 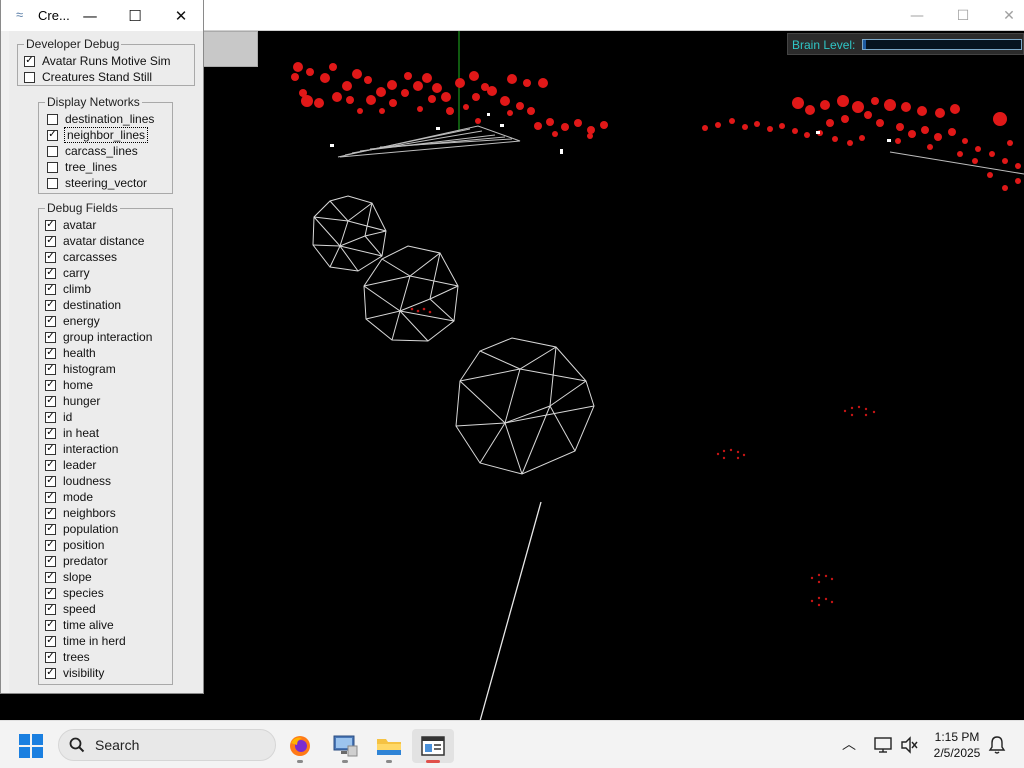 I want to click on debug-minimize-button: —, so click(x=90, y=15).